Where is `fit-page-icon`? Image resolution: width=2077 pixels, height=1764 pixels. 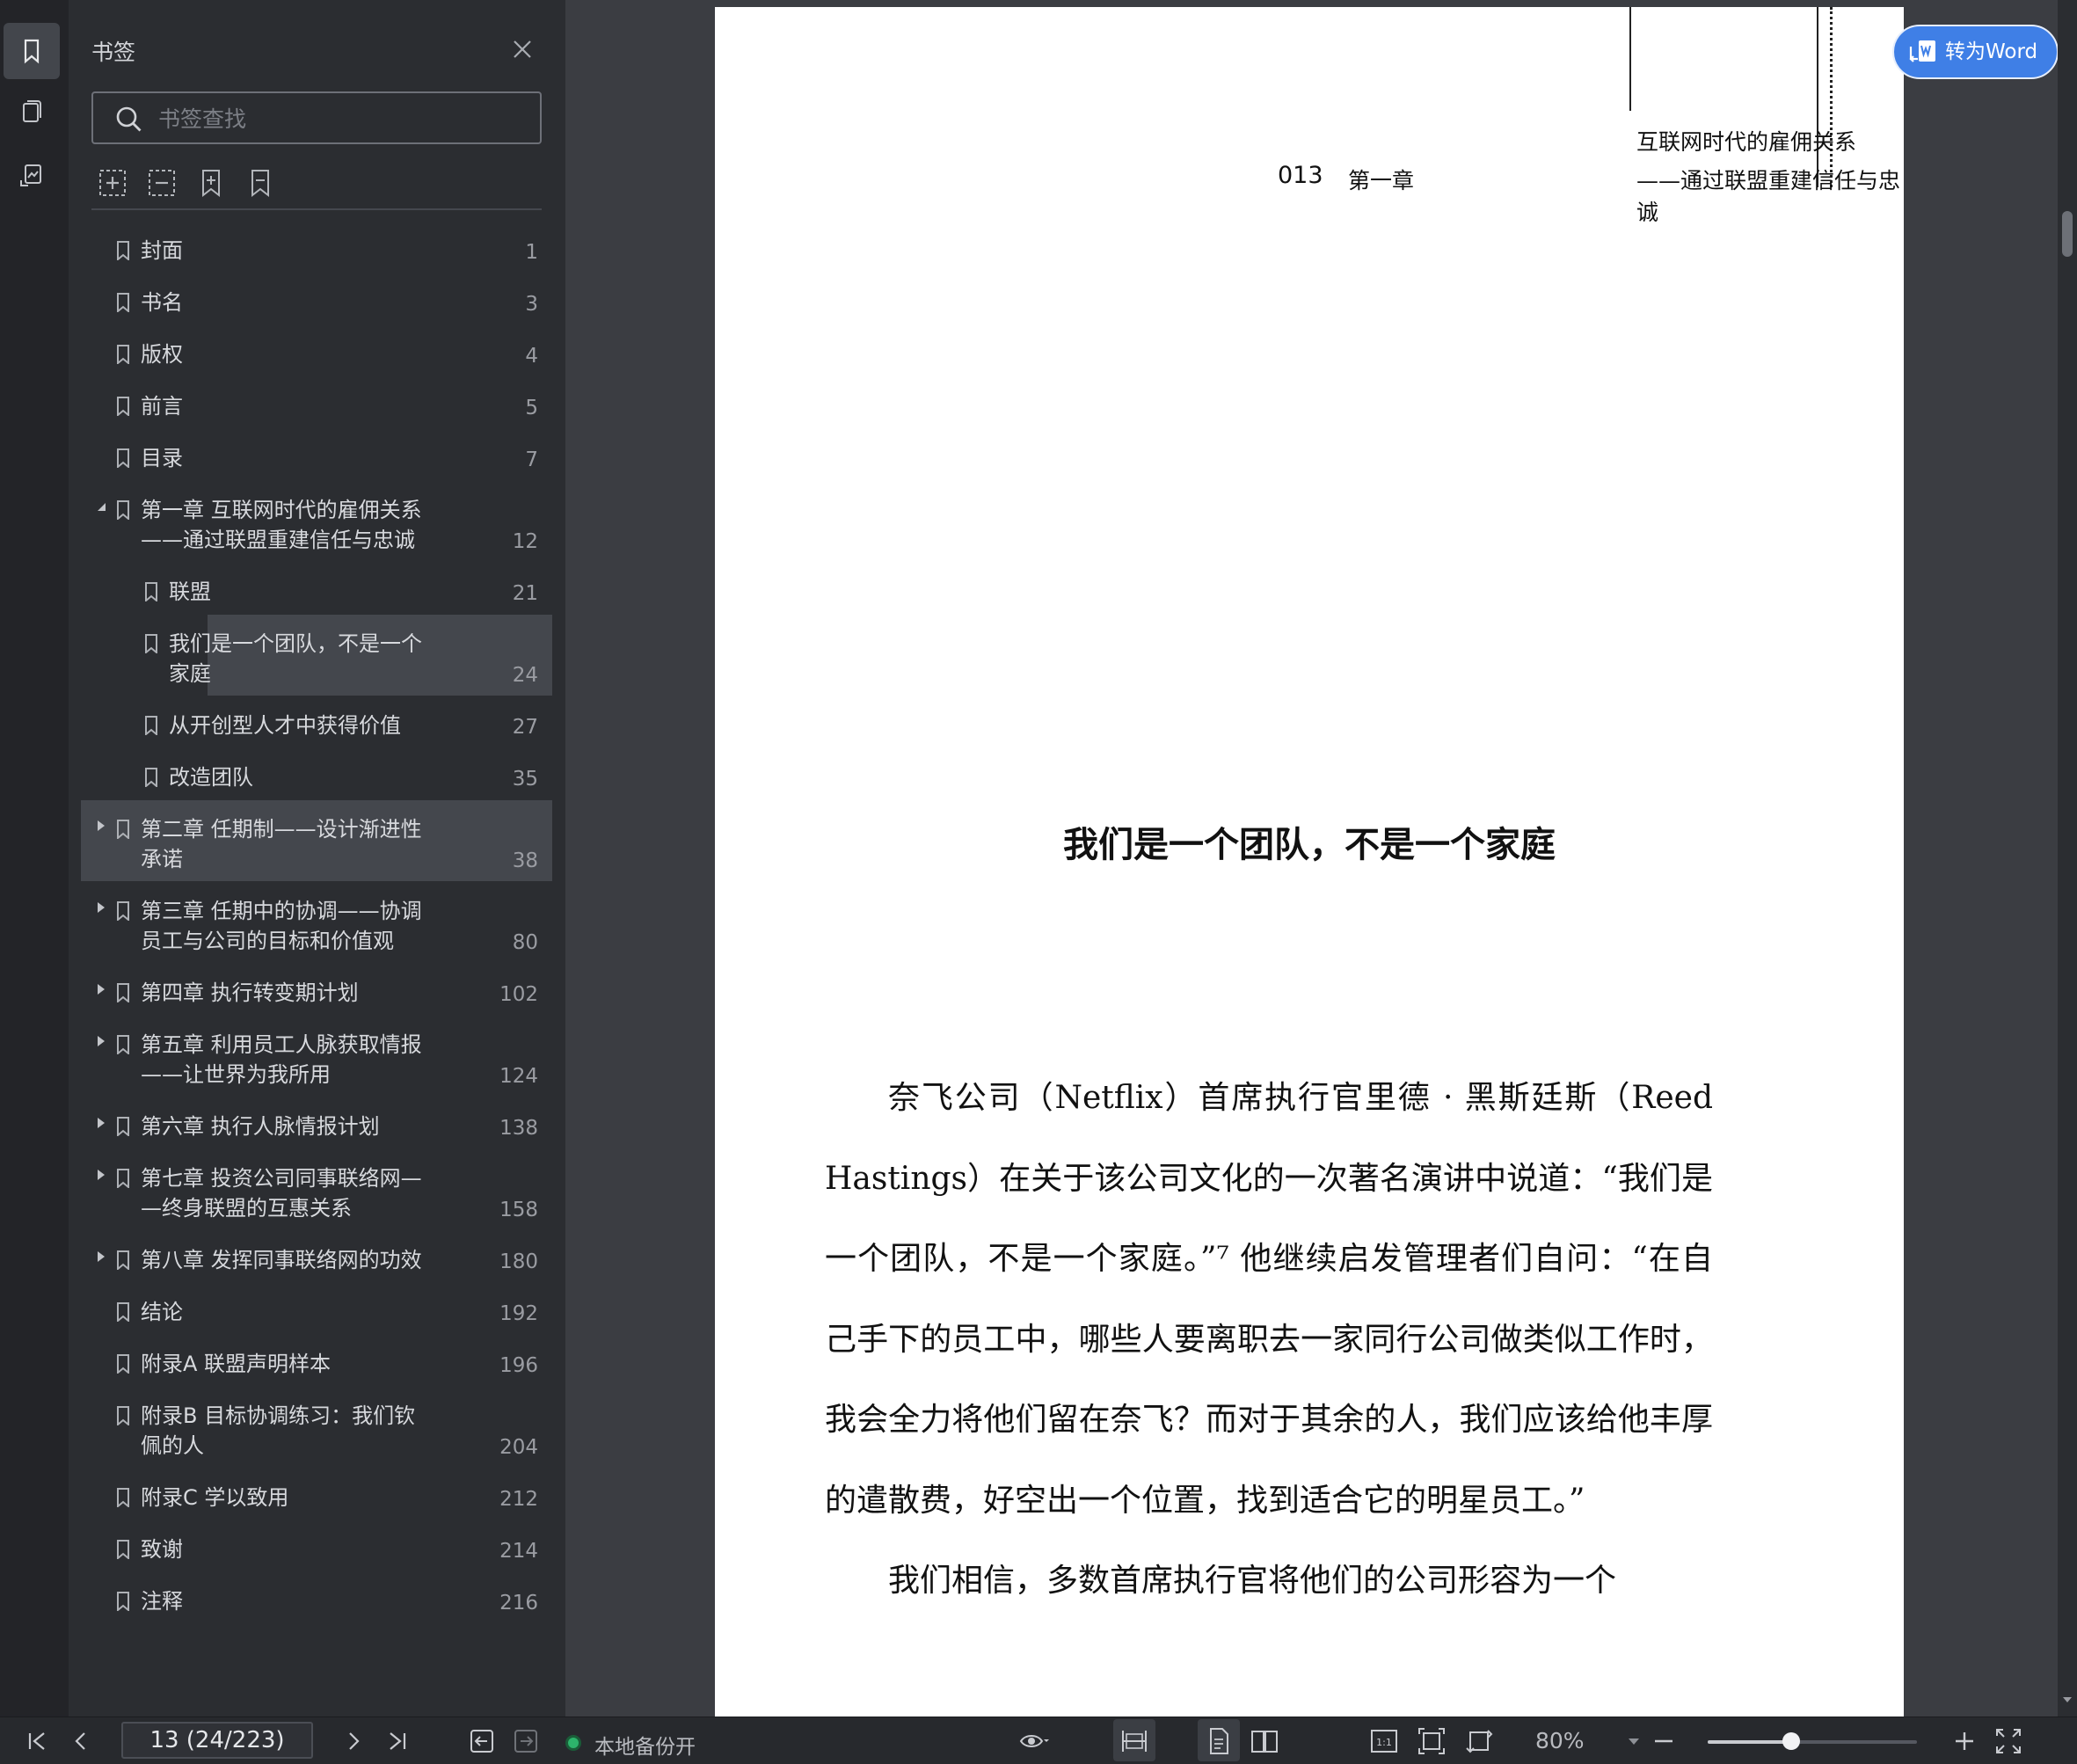 fit-page-icon is located at coordinates (1431, 1741).